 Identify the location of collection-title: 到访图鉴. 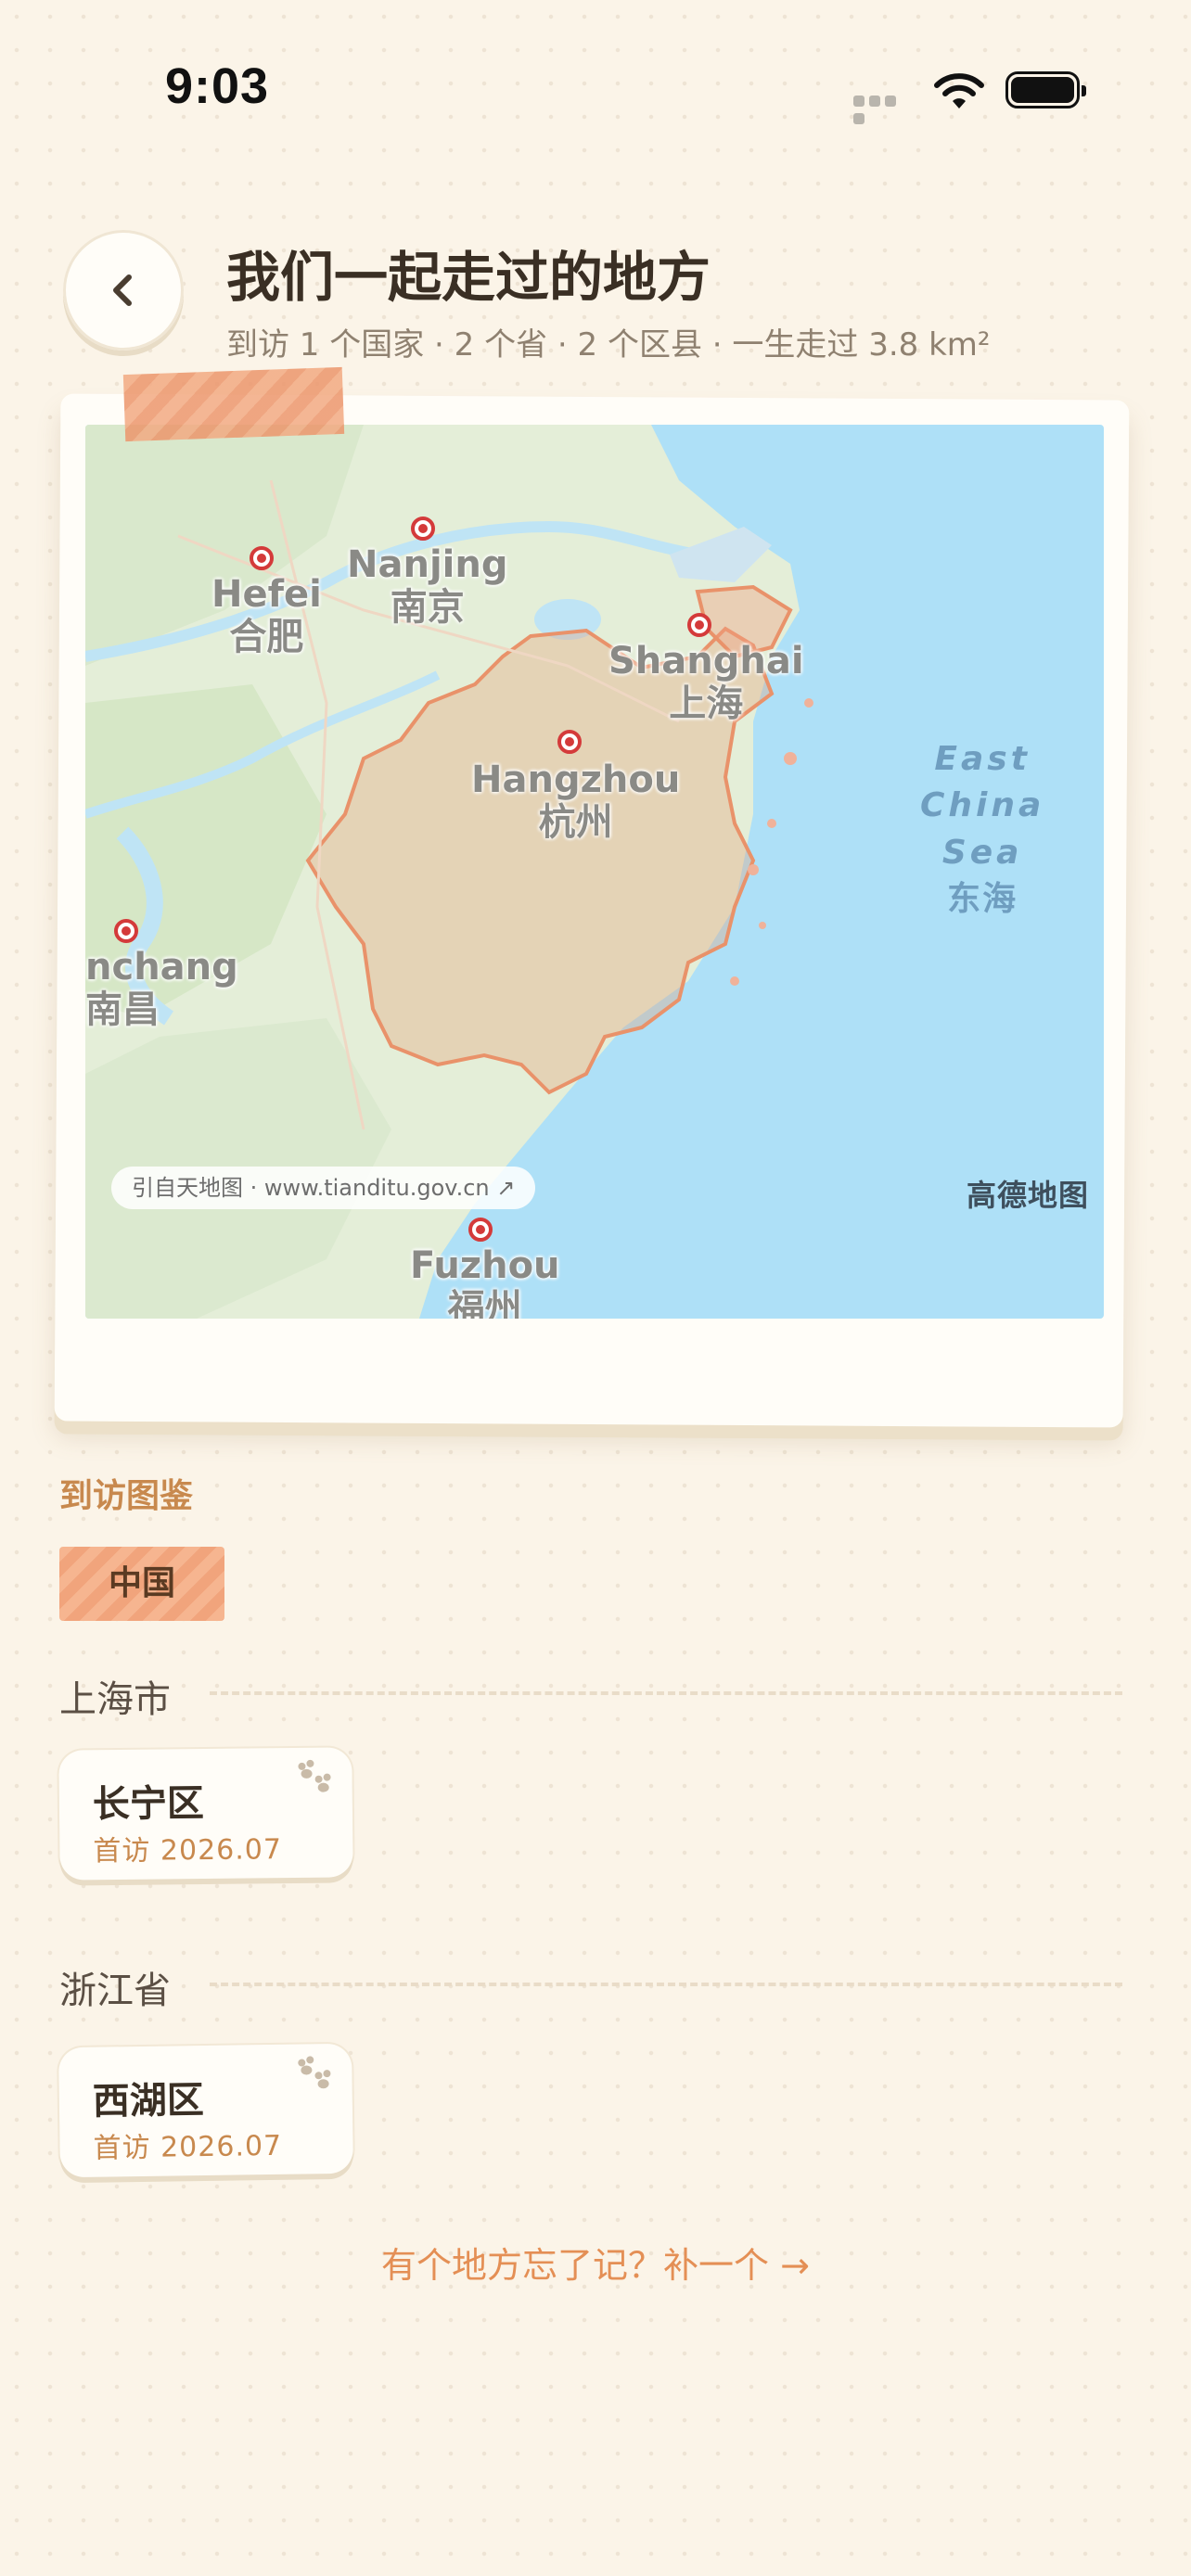
(127, 1496).